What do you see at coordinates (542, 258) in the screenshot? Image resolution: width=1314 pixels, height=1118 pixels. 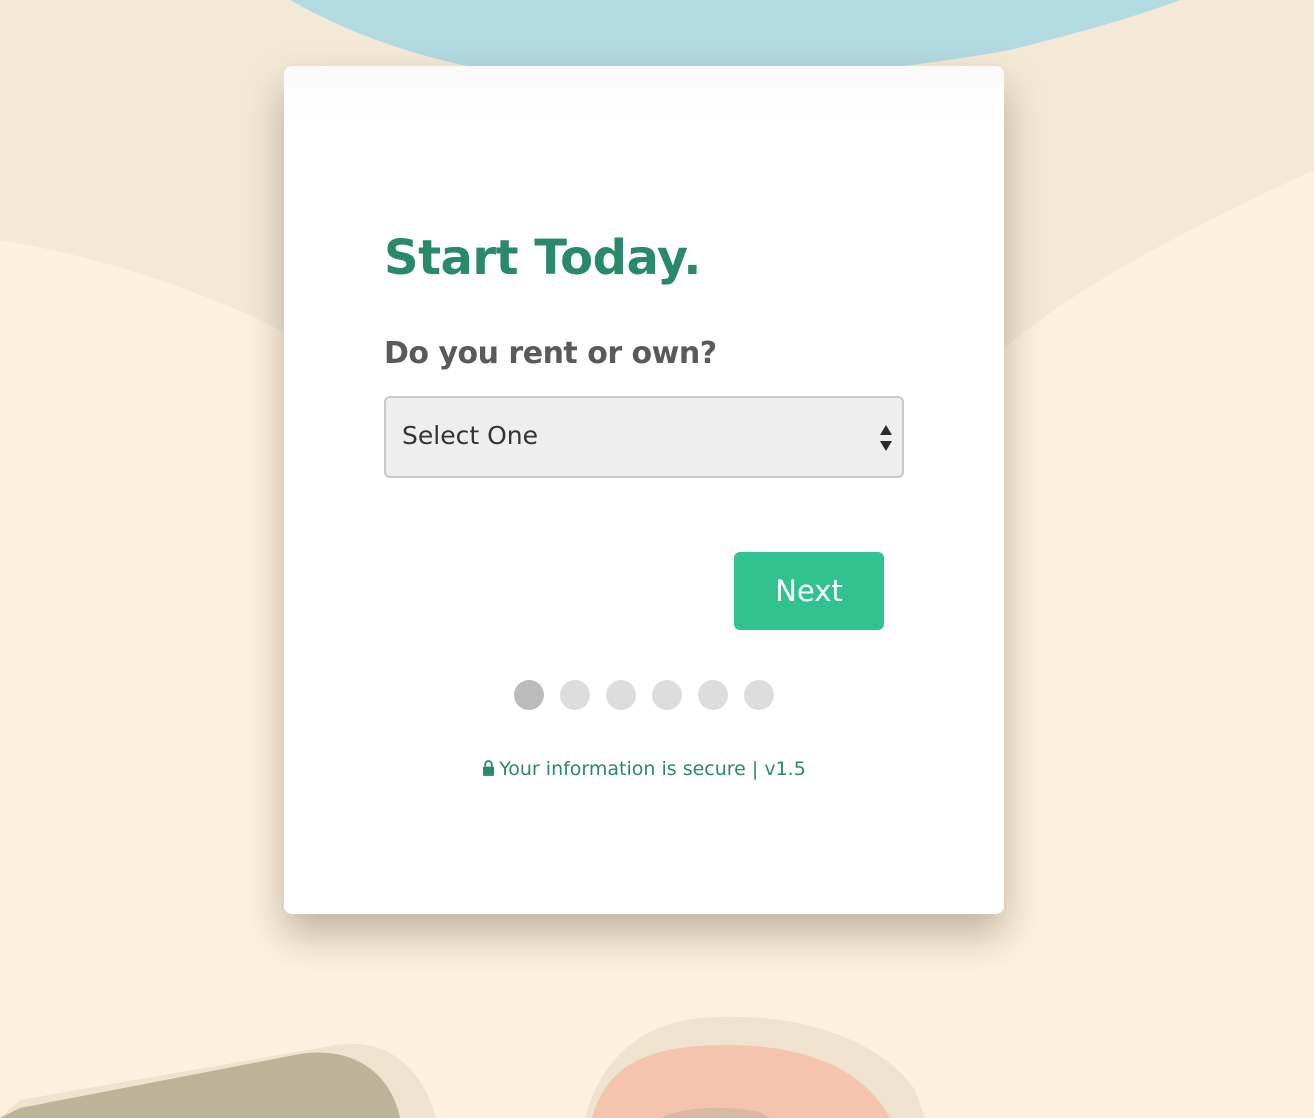 I see `page-title: Start Today.` at bounding box center [542, 258].